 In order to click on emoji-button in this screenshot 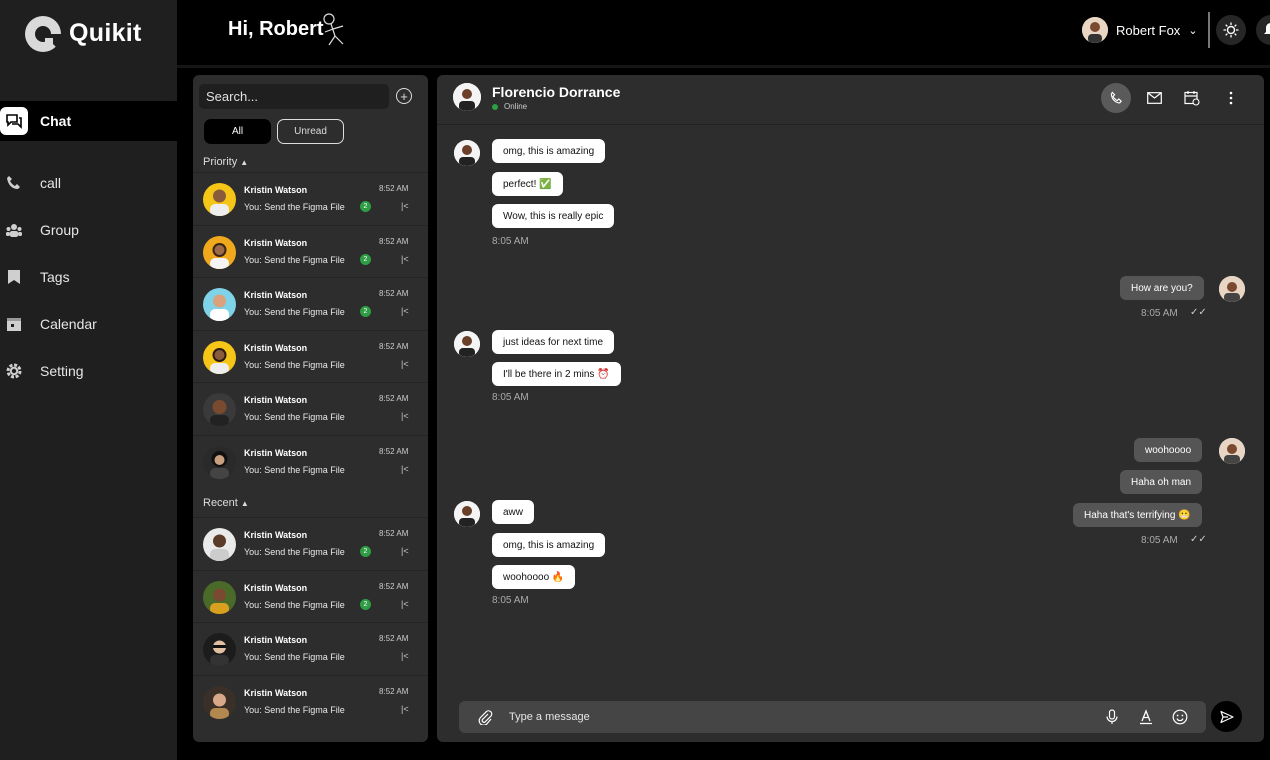, I will do `click(1180, 717)`.